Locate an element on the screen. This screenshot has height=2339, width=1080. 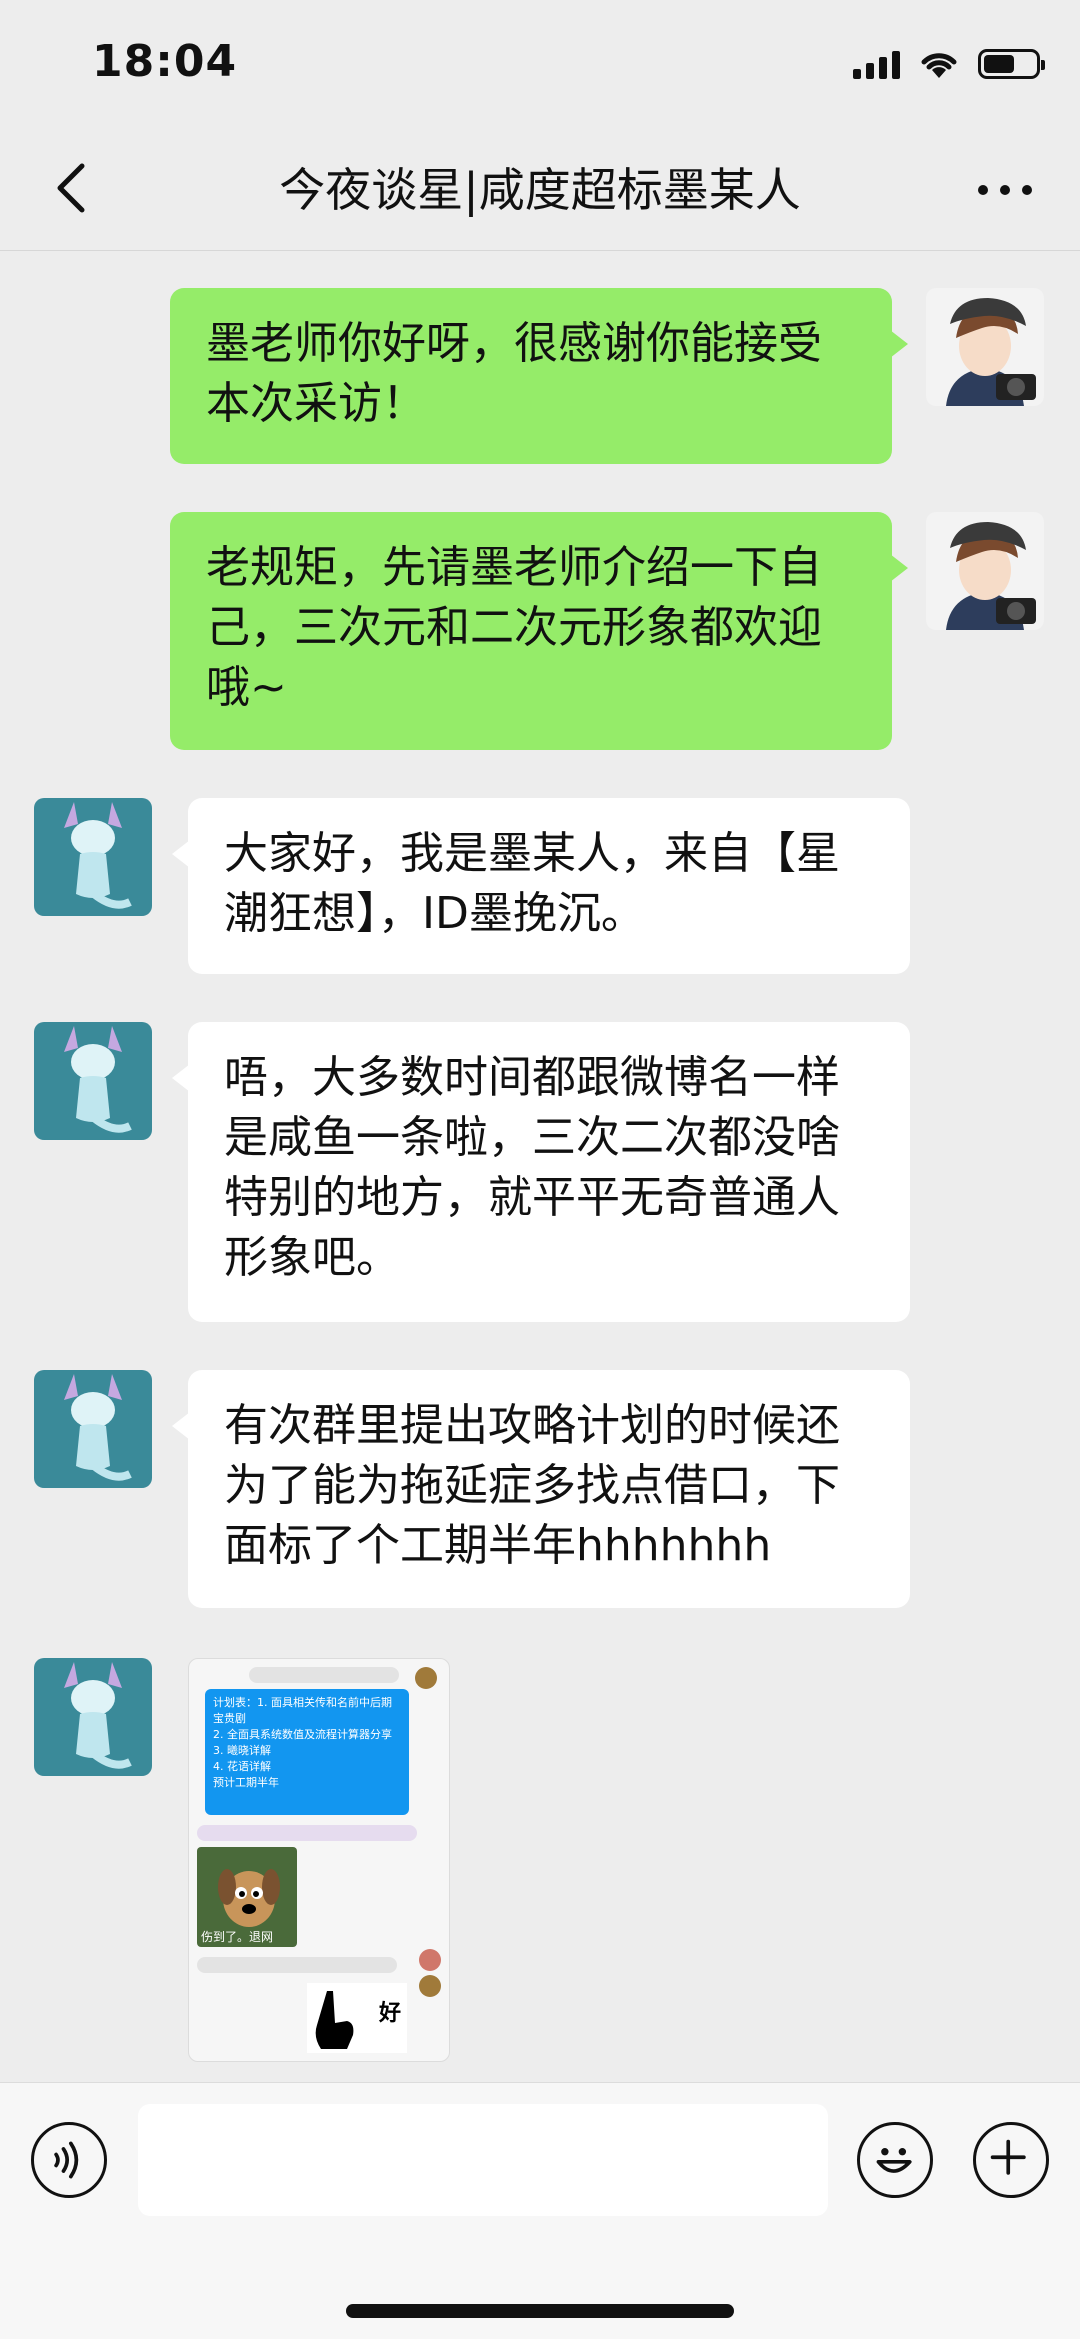
chat-title: 今夜谈星|咸度超标墨某人 is located at coordinates (540, 190).